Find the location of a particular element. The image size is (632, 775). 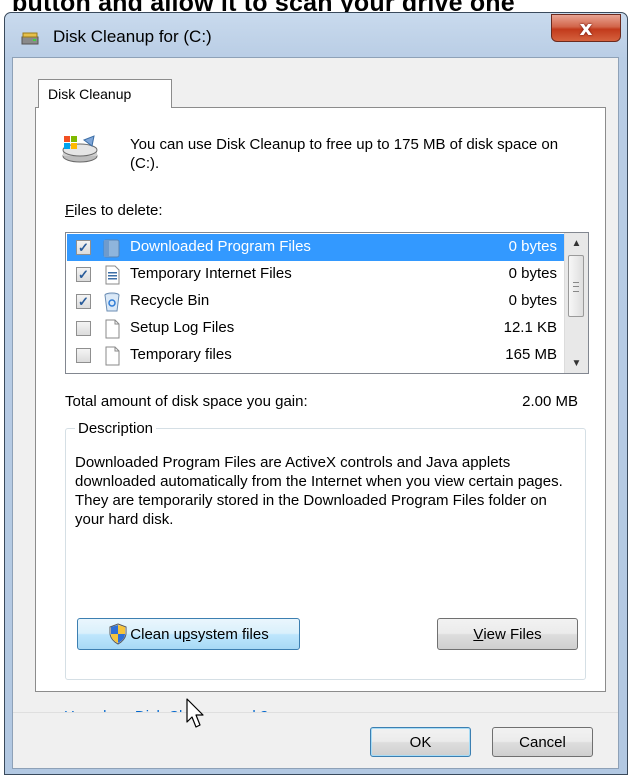

checkbox-downloaded-program-files: ✓ is located at coordinates (83, 247).